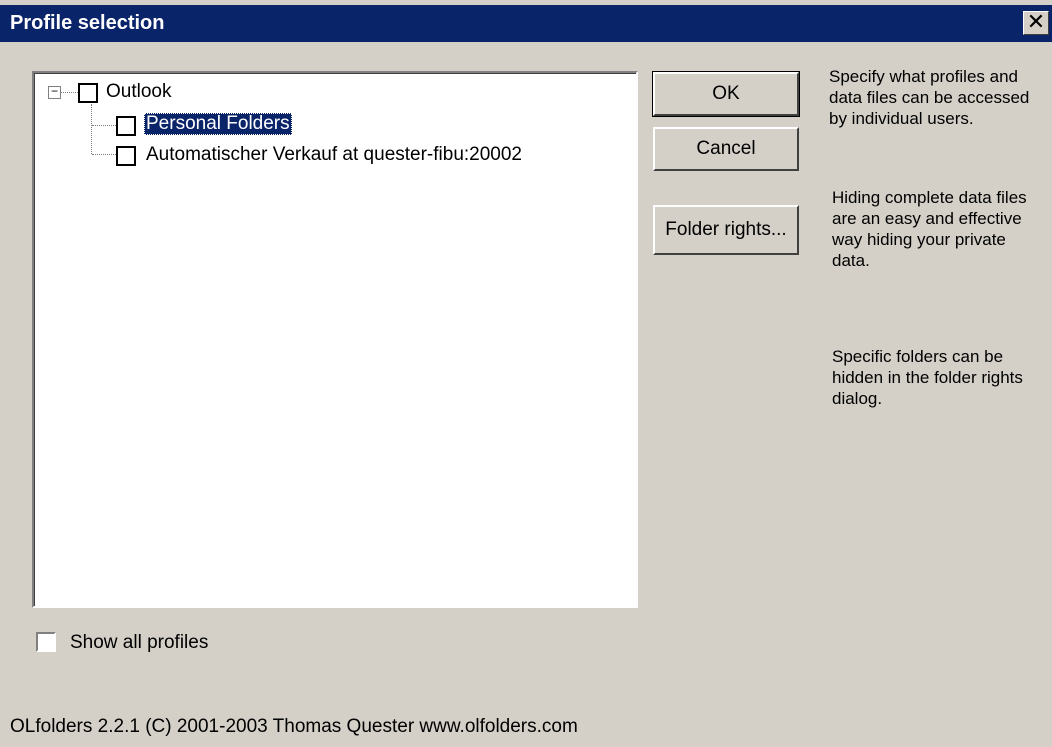 This screenshot has width=1052, height=747. I want to click on personal-folders-checkbox, so click(126, 126).